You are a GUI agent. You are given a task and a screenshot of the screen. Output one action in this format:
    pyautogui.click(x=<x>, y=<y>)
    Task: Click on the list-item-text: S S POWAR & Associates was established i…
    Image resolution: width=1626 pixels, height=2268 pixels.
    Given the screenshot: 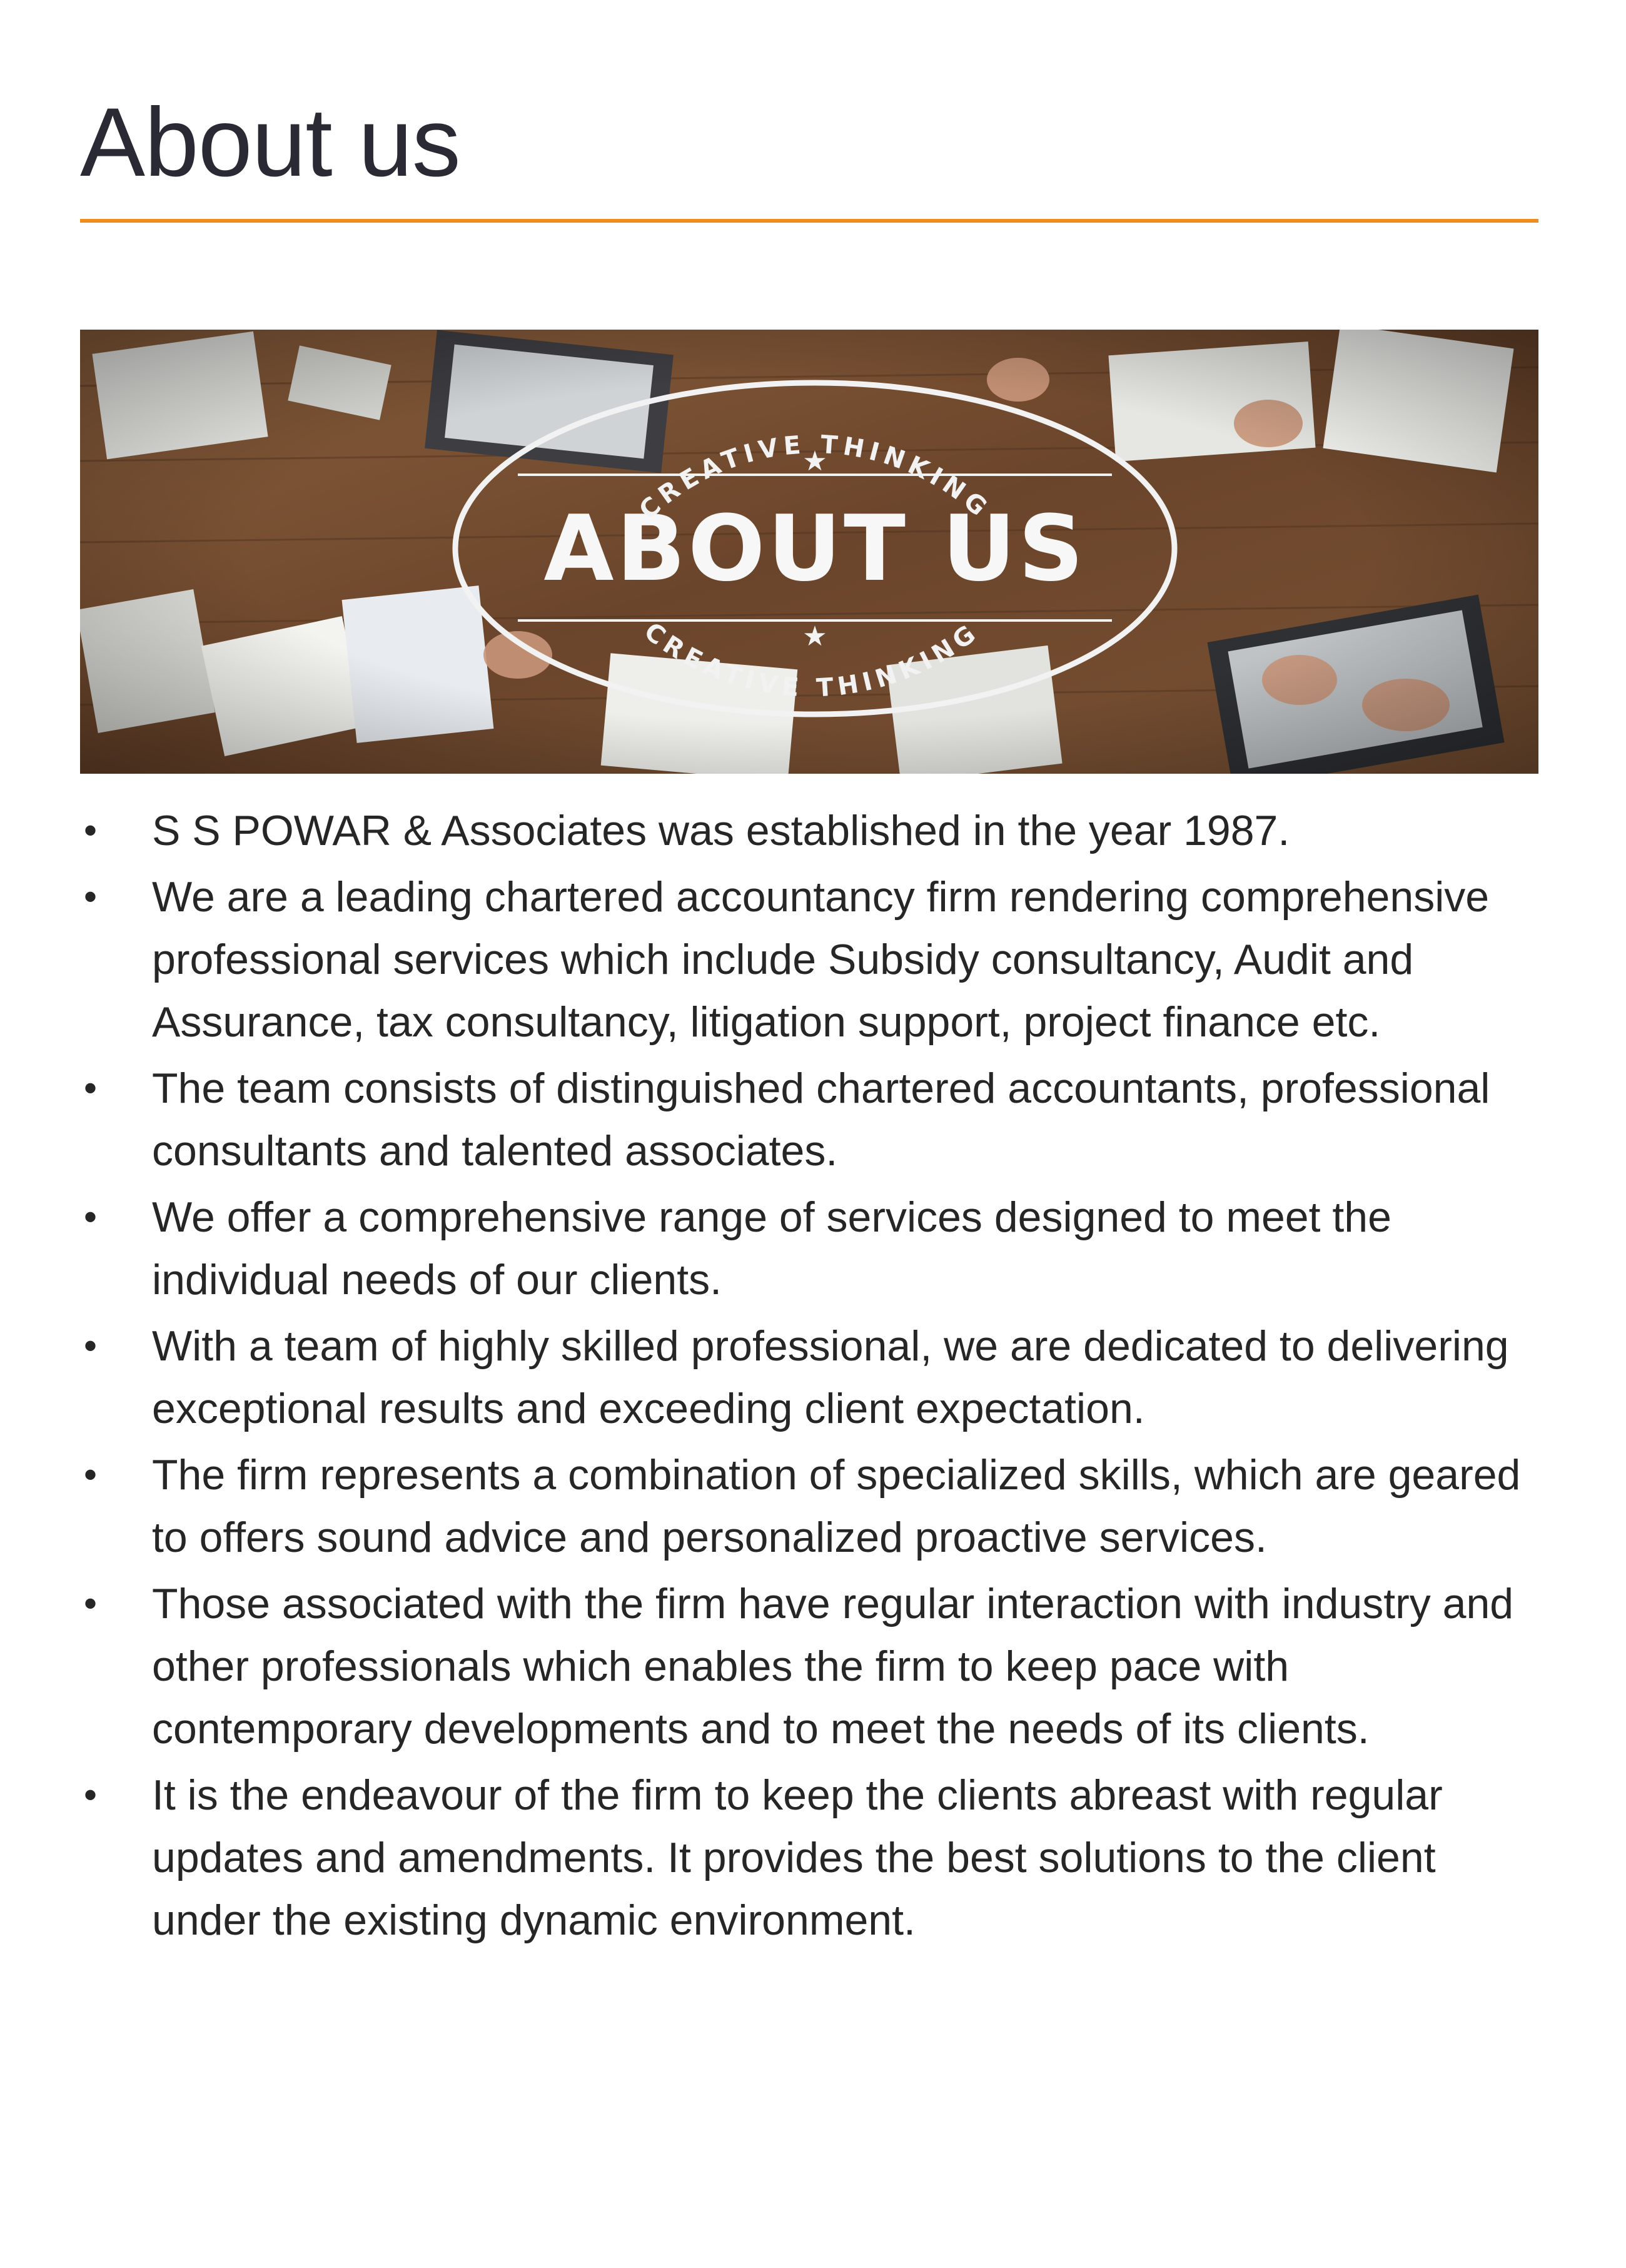 What is the action you would take?
    pyautogui.click(x=721, y=830)
    